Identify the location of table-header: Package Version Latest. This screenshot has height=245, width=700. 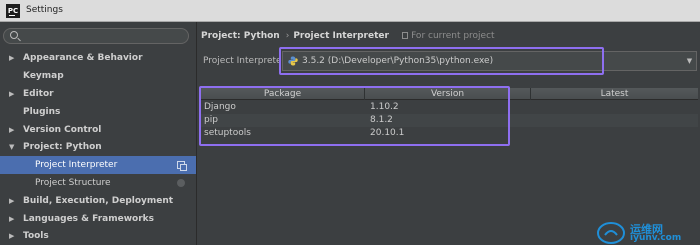
(449, 94).